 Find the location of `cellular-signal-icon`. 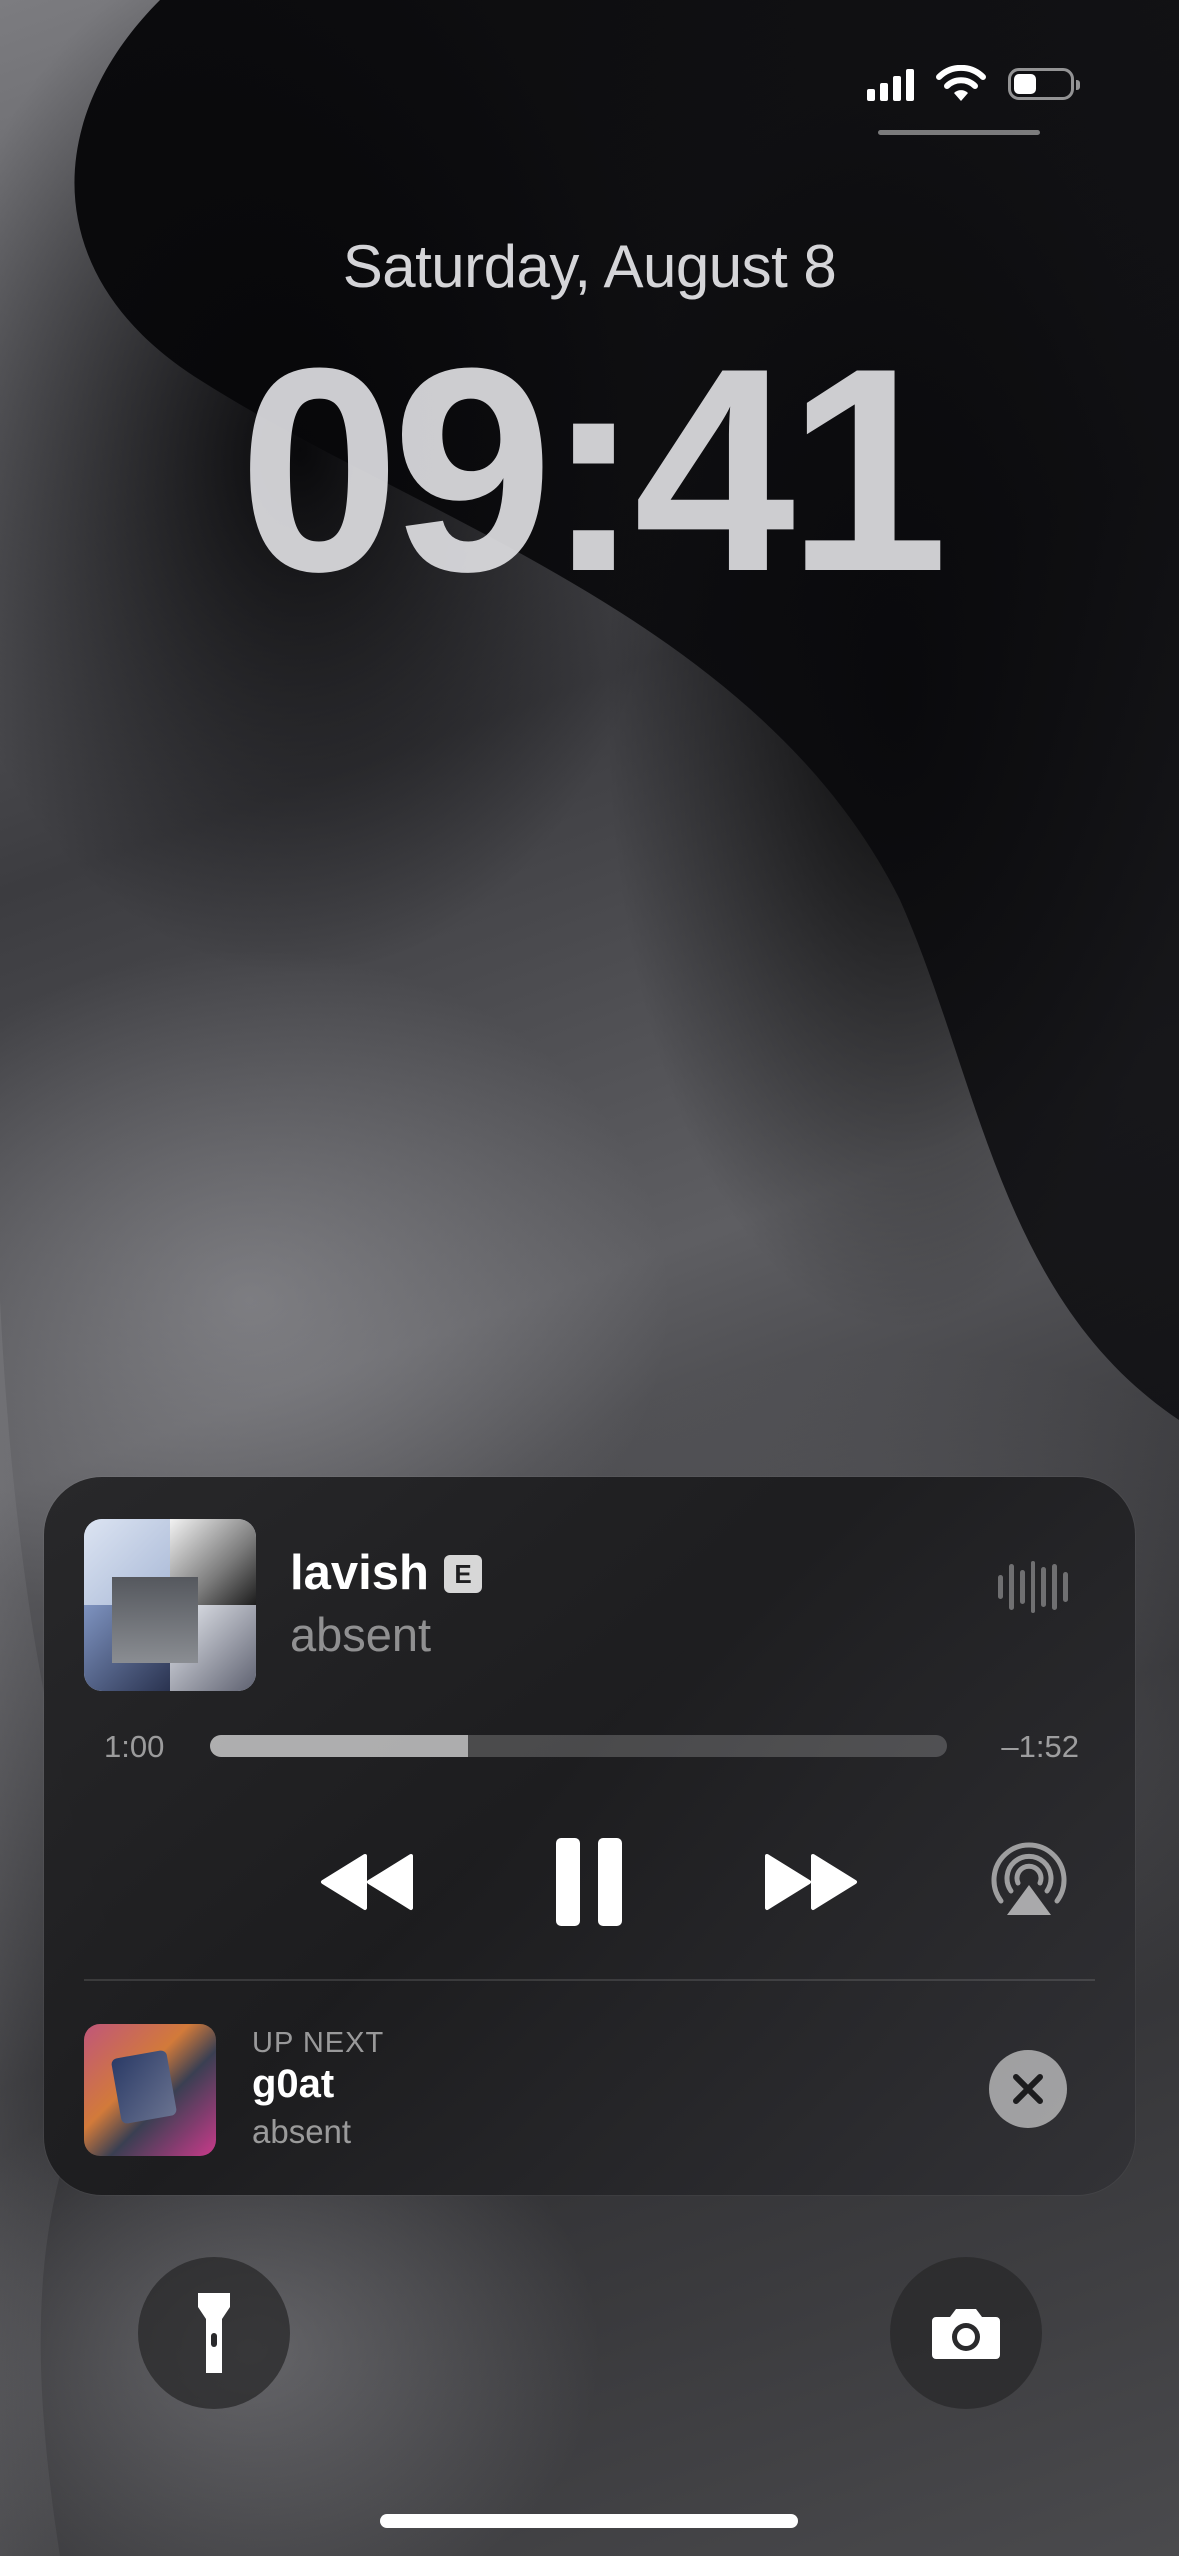

cellular-signal-icon is located at coordinates (890, 84).